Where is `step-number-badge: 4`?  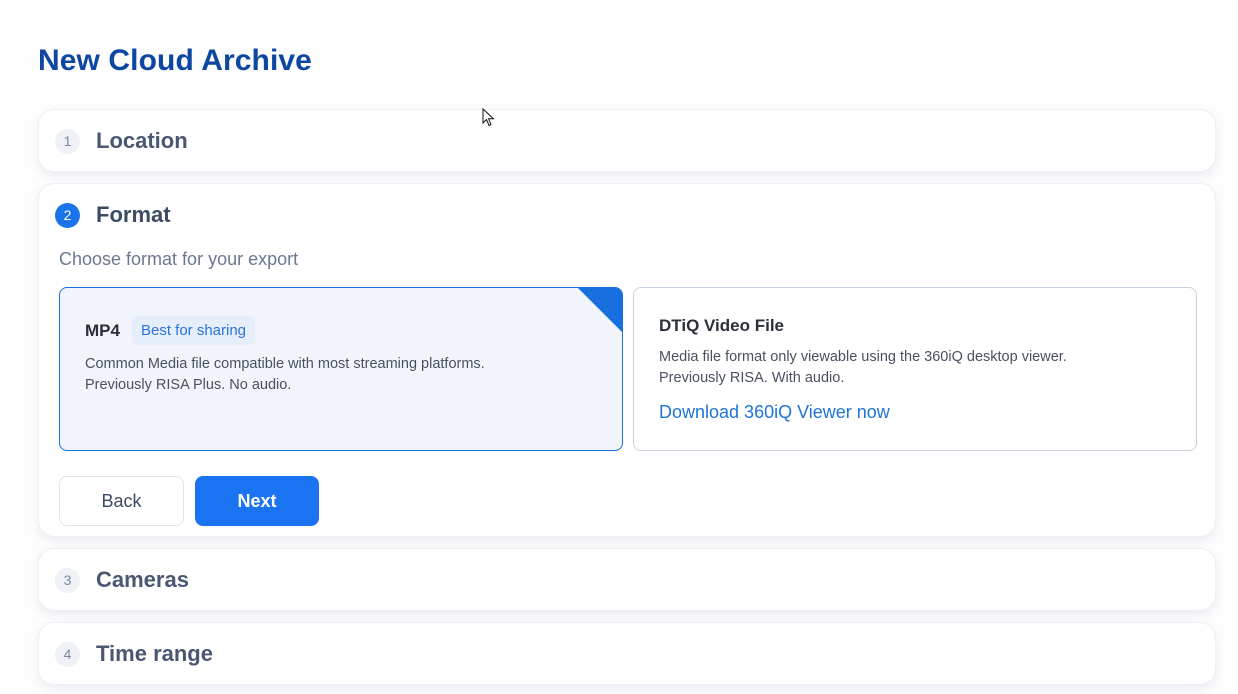 step-number-badge: 4 is located at coordinates (67, 654).